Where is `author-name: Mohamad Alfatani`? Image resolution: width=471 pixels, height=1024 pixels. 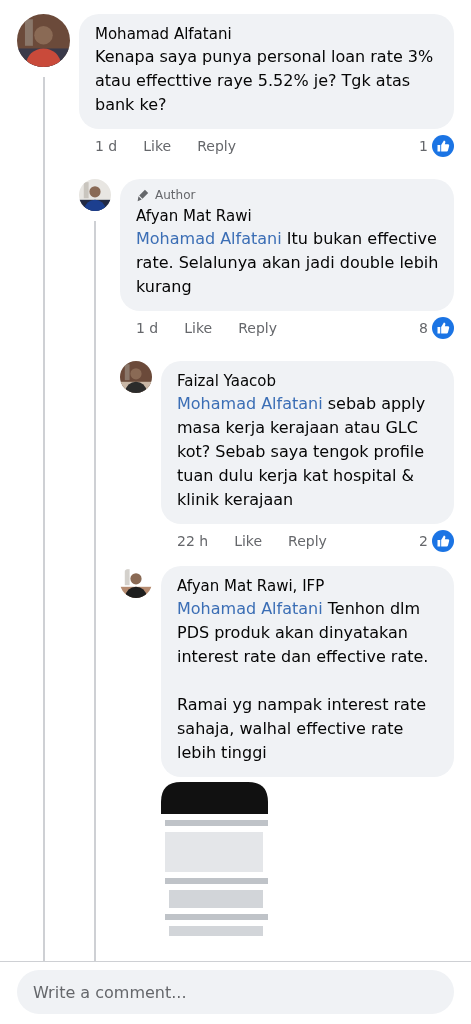 author-name: Mohamad Alfatani is located at coordinates (267, 34).